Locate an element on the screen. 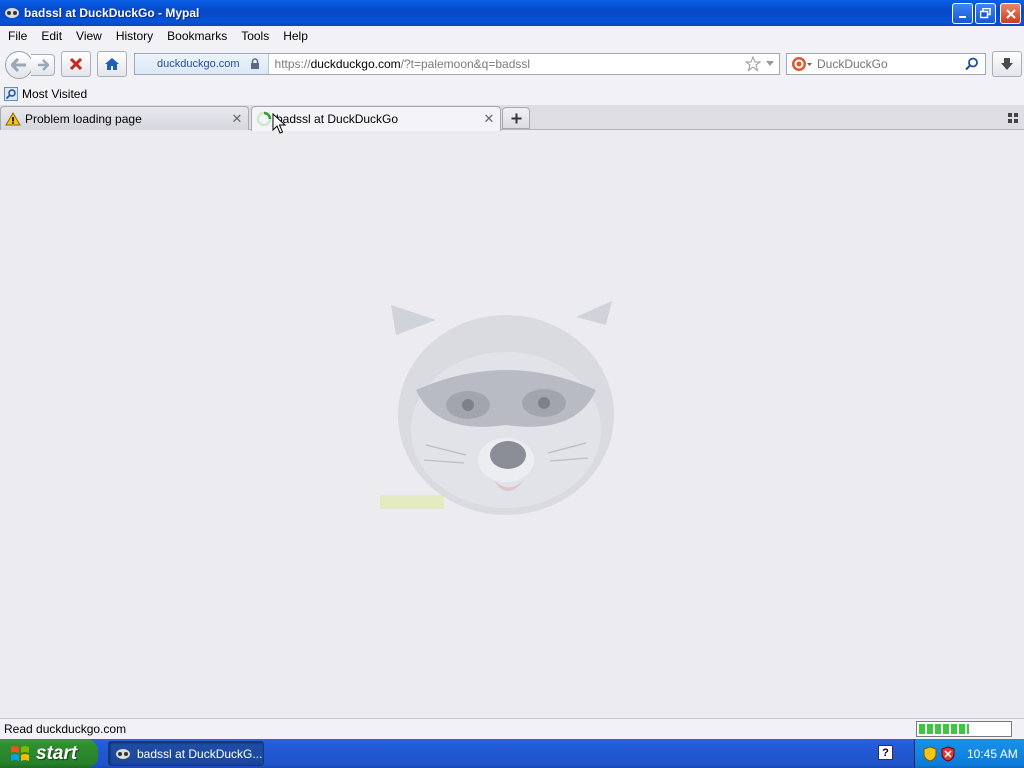 The height and width of the screenshot is (768, 1024). raccoon-loading-image is located at coordinates (497, 408).